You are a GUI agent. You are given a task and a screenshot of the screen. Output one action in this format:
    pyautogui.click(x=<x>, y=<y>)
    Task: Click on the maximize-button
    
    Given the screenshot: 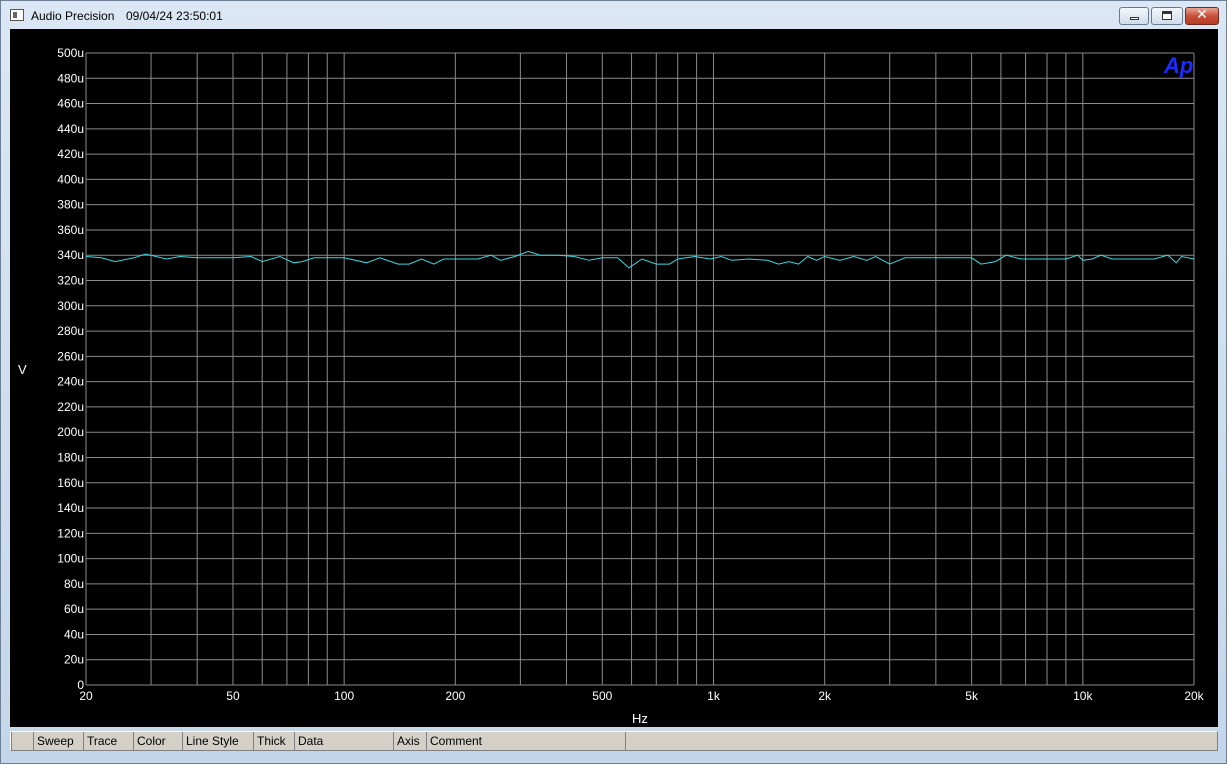 What is the action you would take?
    pyautogui.click(x=1167, y=16)
    